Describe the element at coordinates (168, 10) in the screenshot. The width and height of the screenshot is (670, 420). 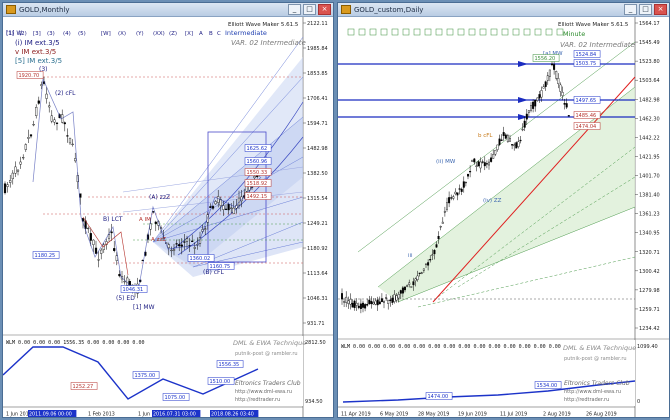
I see `left-titlebar: GOLD,Monthly _ □ ×` at that location.